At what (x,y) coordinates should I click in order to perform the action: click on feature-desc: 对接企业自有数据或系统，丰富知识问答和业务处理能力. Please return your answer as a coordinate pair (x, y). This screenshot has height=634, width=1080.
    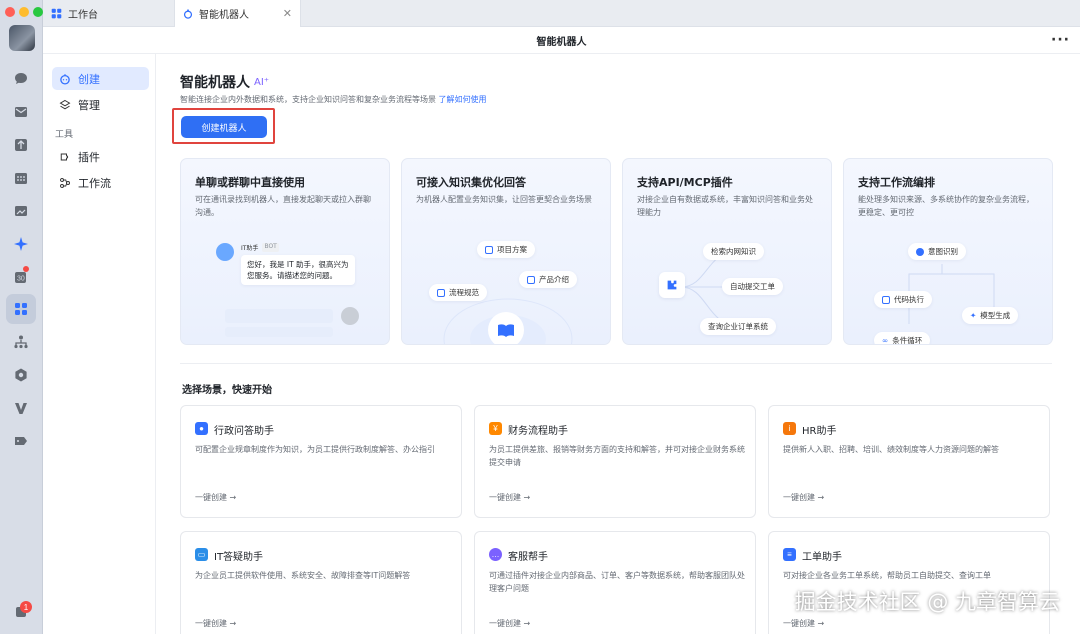
    Looking at the image, I should click on (725, 206).